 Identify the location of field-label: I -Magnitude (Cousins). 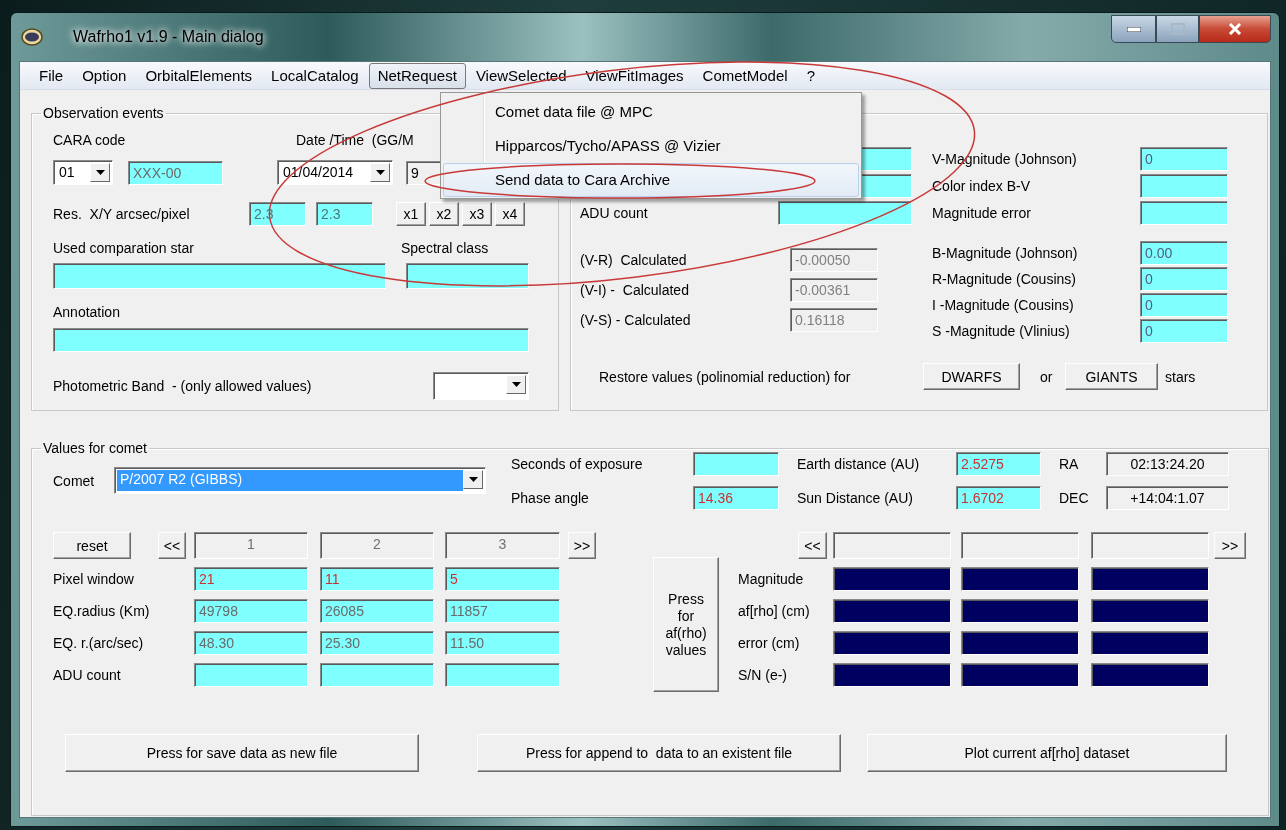
(1003, 305).